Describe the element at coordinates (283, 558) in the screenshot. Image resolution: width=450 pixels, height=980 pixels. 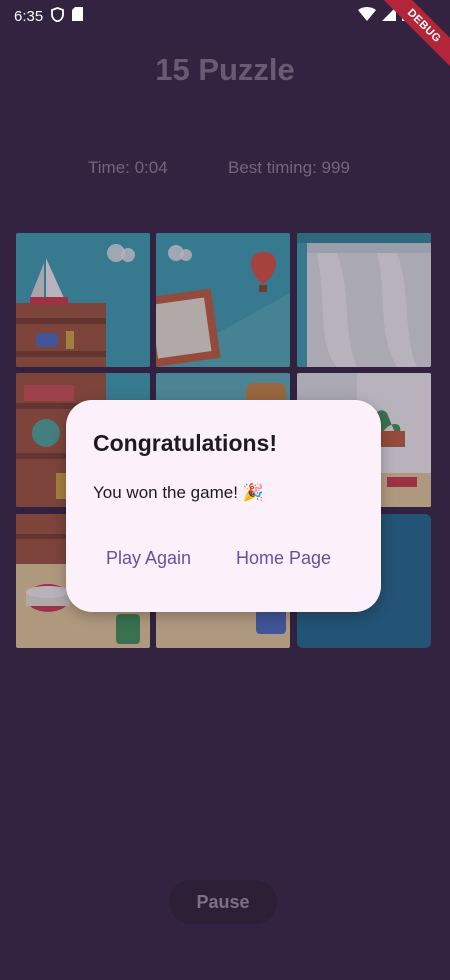
I see `home-page-button: Home Page` at that location.